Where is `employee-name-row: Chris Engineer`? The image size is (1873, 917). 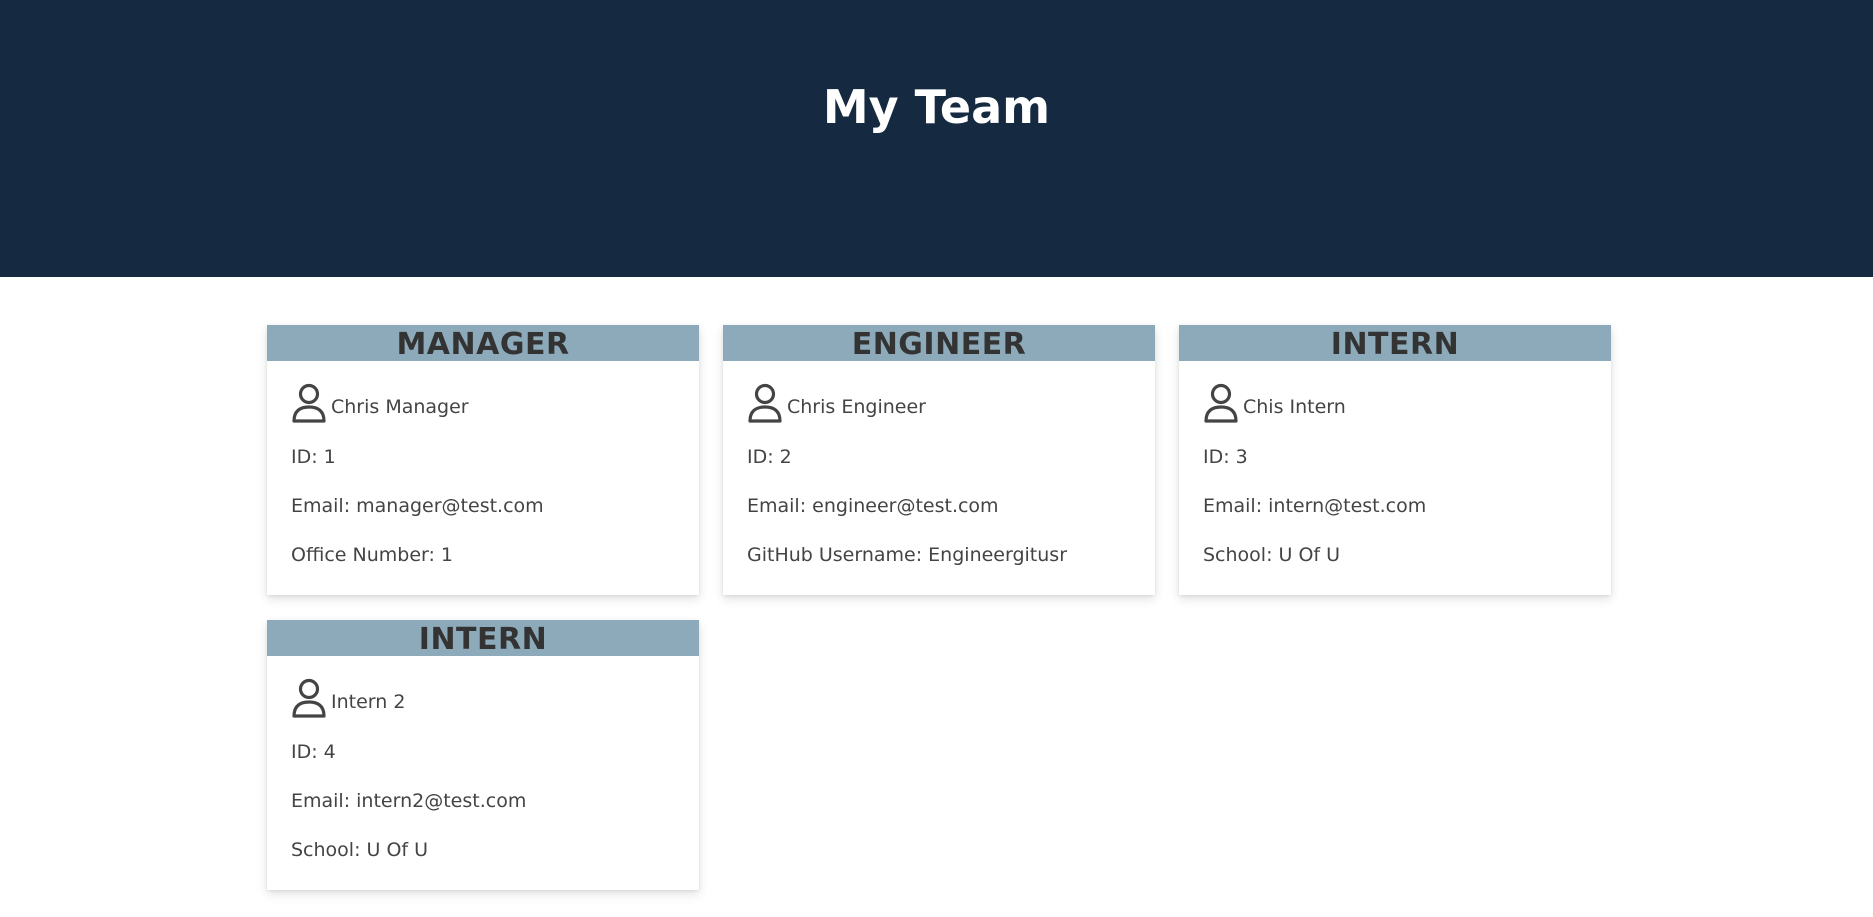 employee-name-row: Chris Engineer is located at coordinates (939, 404).